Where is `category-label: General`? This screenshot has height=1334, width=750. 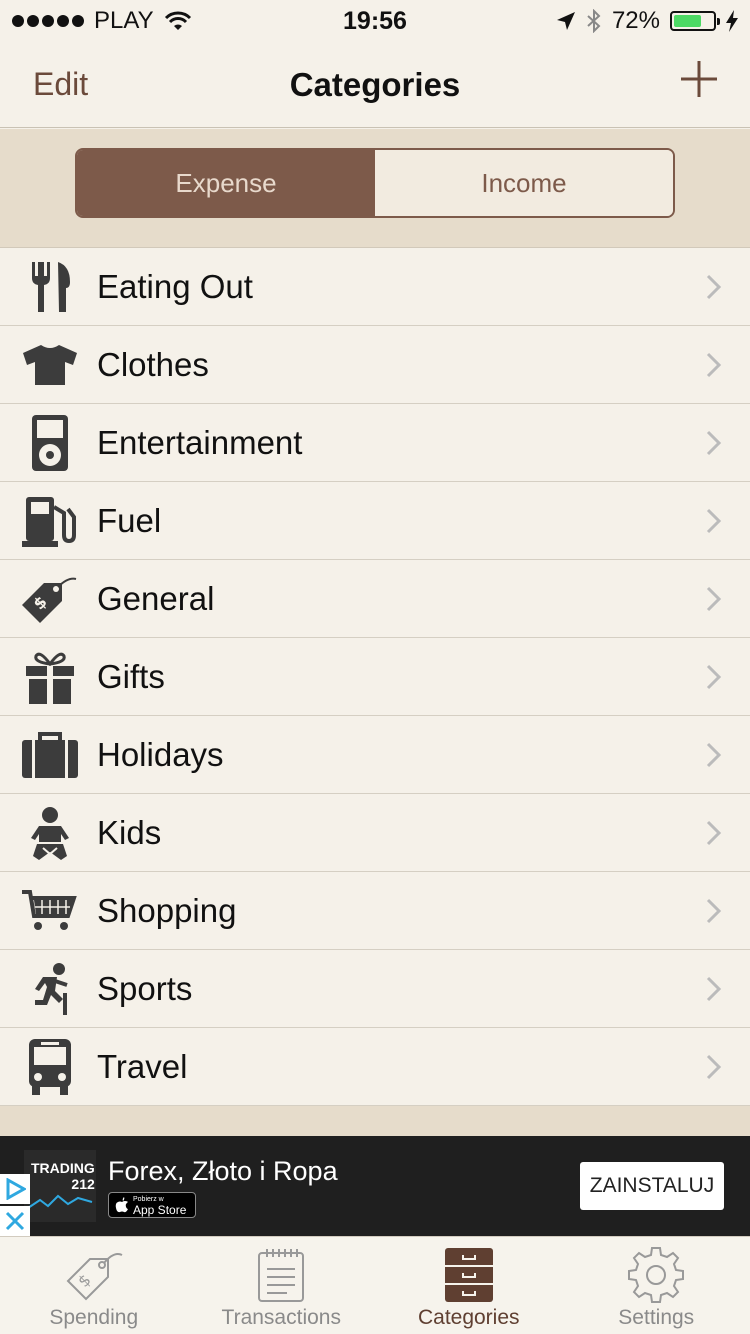
category-label: General is located at coordinates (156, 598).